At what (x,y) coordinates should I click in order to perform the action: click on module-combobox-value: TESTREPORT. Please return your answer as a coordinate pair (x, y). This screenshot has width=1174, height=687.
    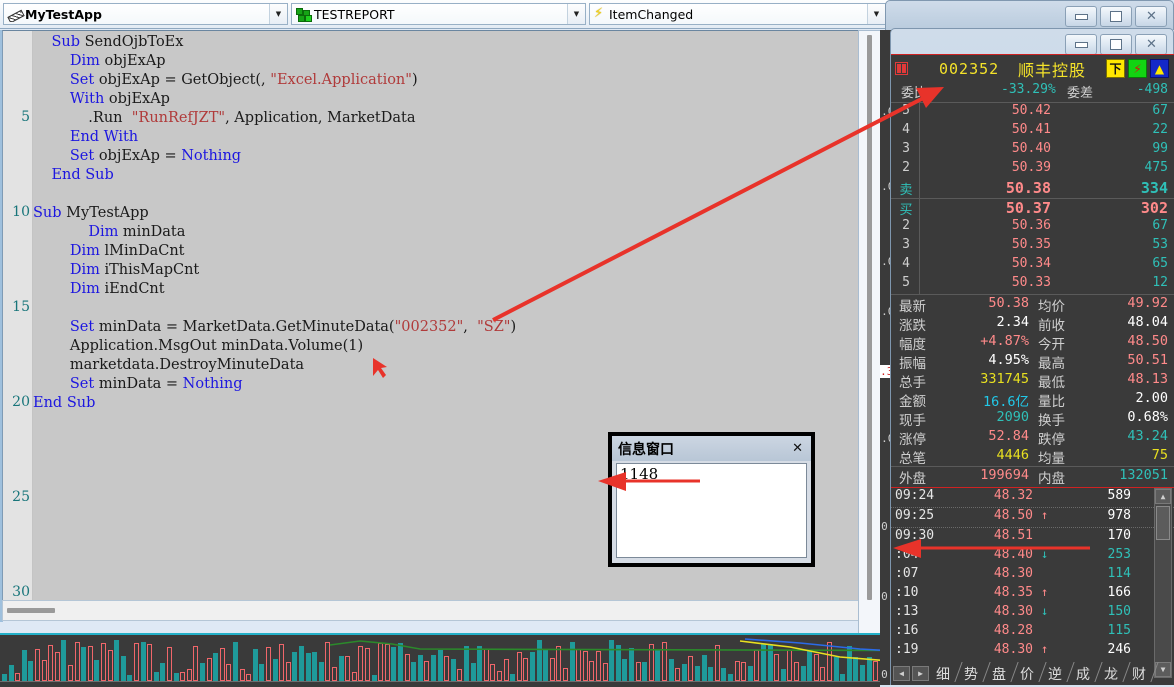
    Looking at the image, I should click on (354, 14).